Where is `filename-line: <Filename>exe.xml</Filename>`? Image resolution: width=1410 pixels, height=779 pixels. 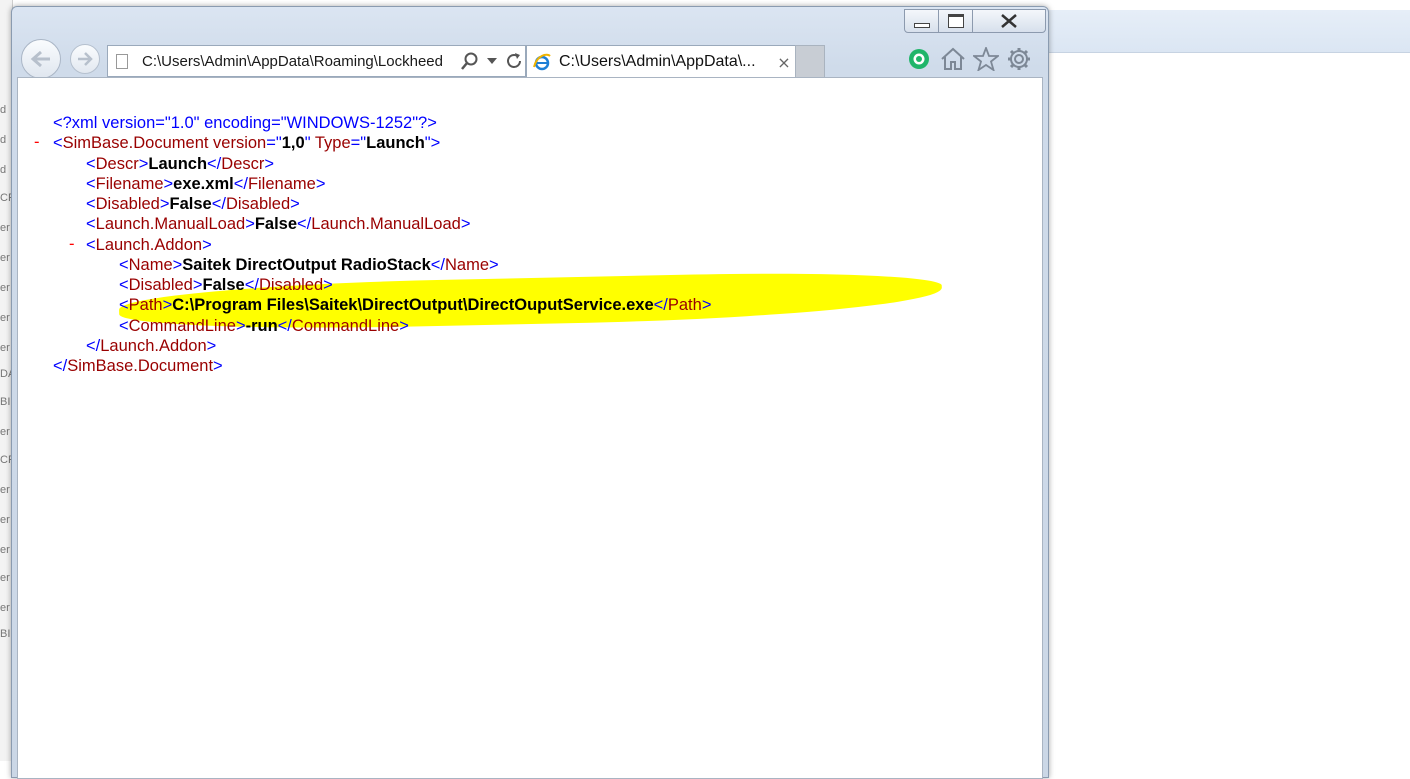
filename-line: <Filename>exe.xml</Filename> is located at coordinates (206, 184).